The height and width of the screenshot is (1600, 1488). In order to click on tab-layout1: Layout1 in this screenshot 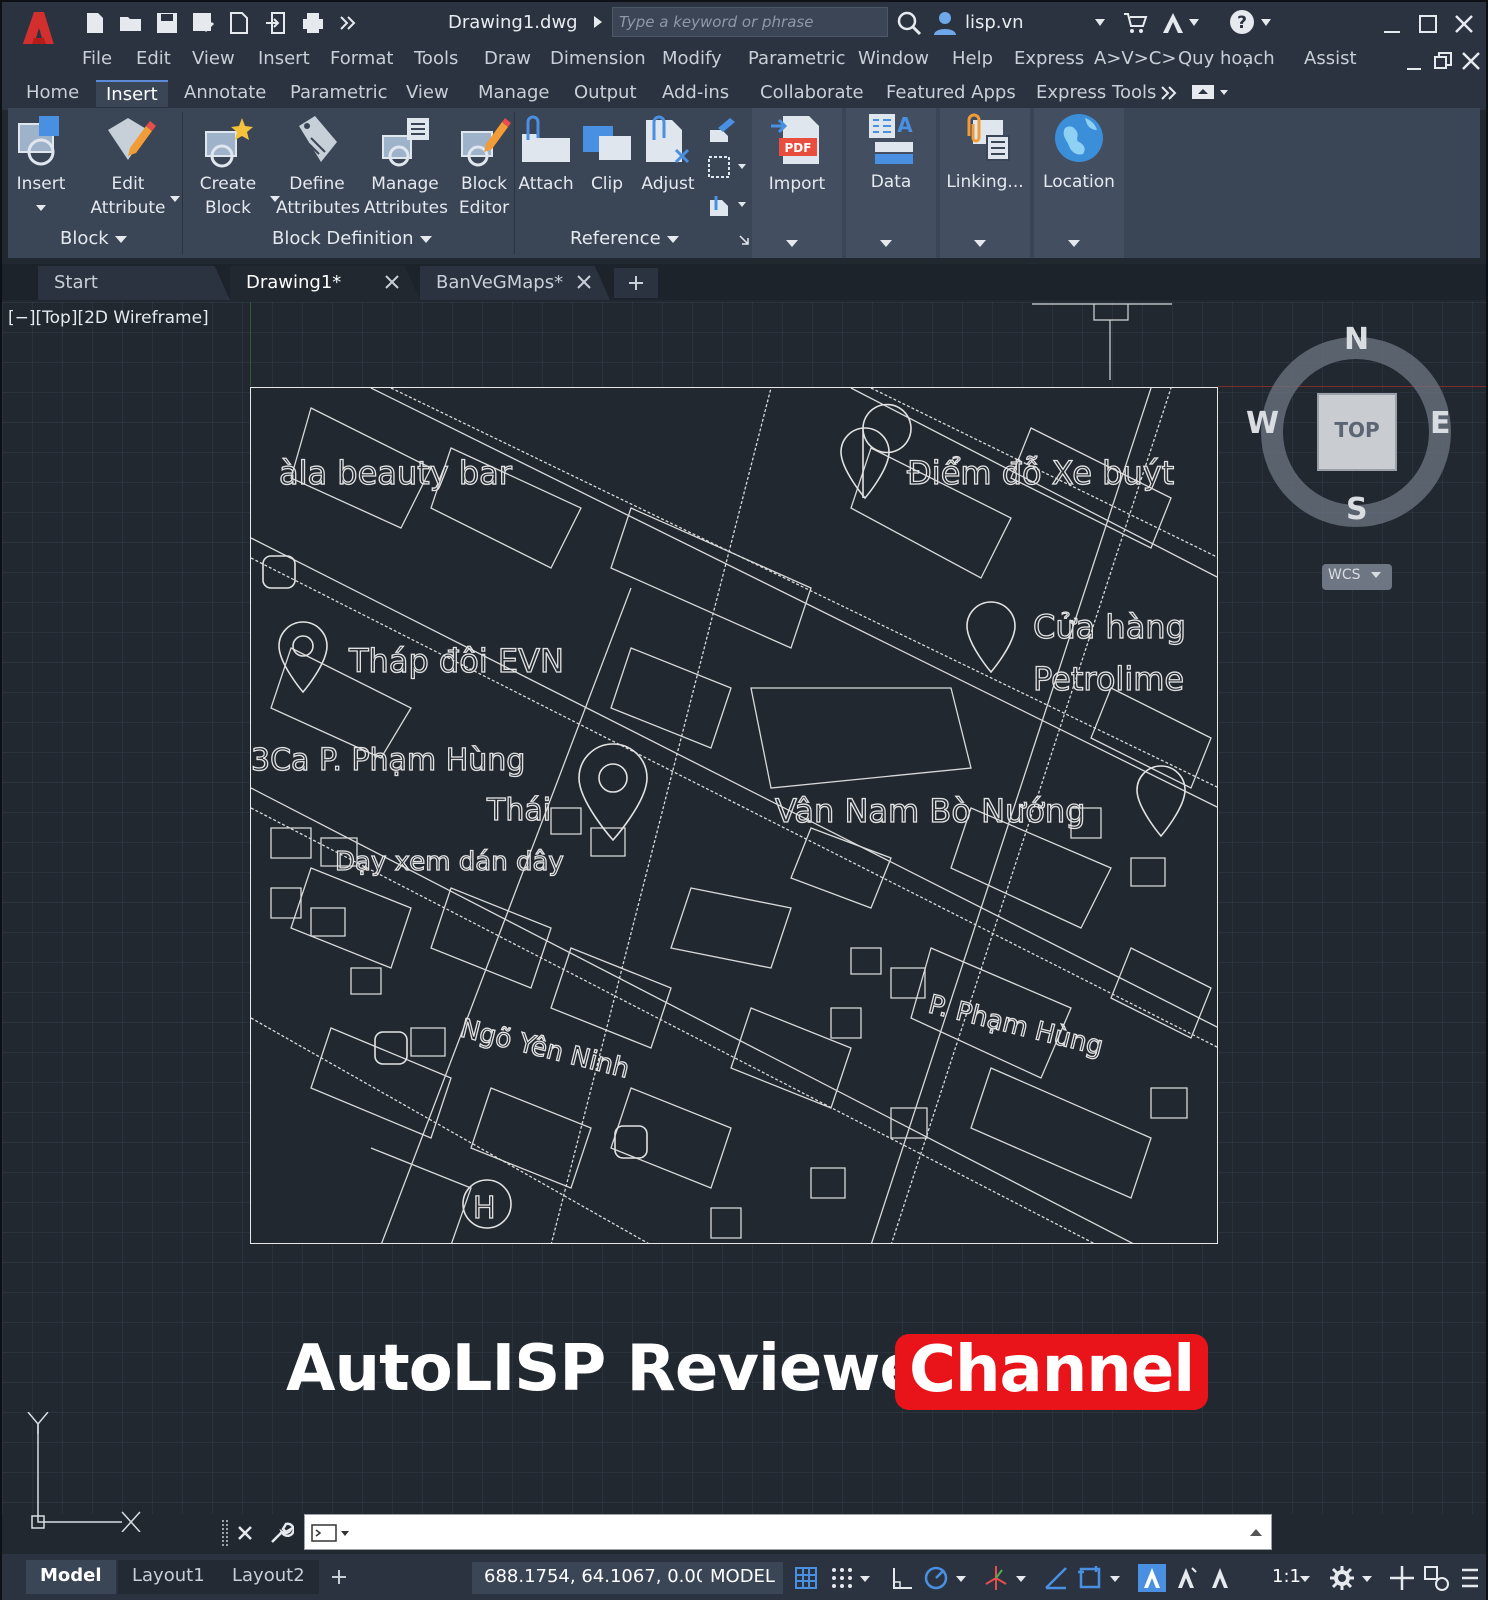, I will do `click(168, 1577)`.